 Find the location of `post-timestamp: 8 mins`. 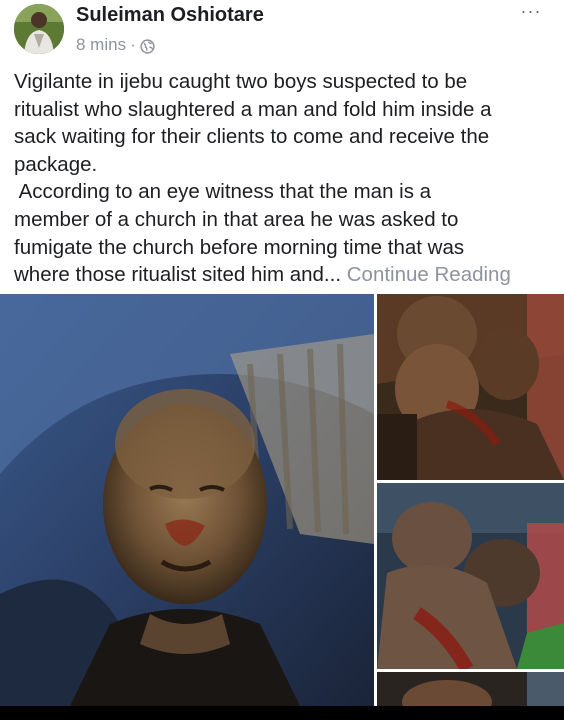

post-timestamp: 8 mins is located at coordinates (101, 45).